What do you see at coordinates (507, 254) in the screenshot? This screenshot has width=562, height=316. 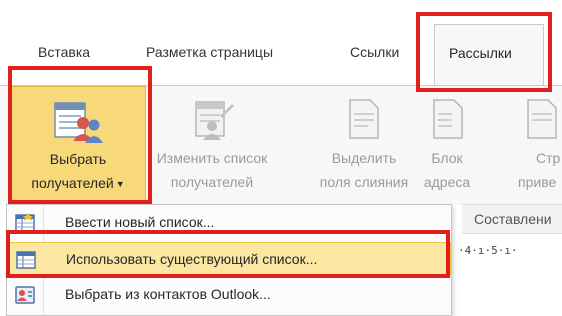 I see `horizontal-ruler: ·4·ı·5·ı·` at bounding box center [507, 254].